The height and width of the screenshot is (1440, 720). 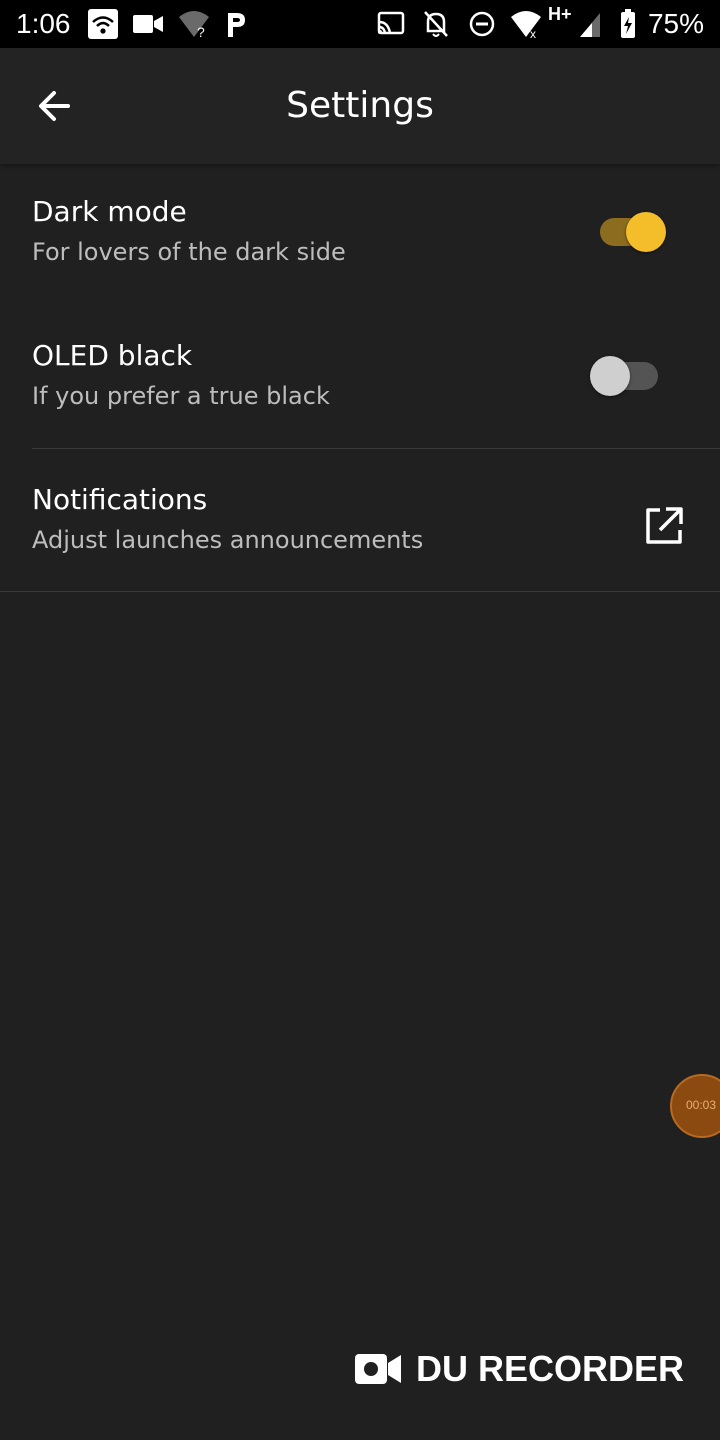 I want to click on notifications-off-icon, so click(x=436, y=24).